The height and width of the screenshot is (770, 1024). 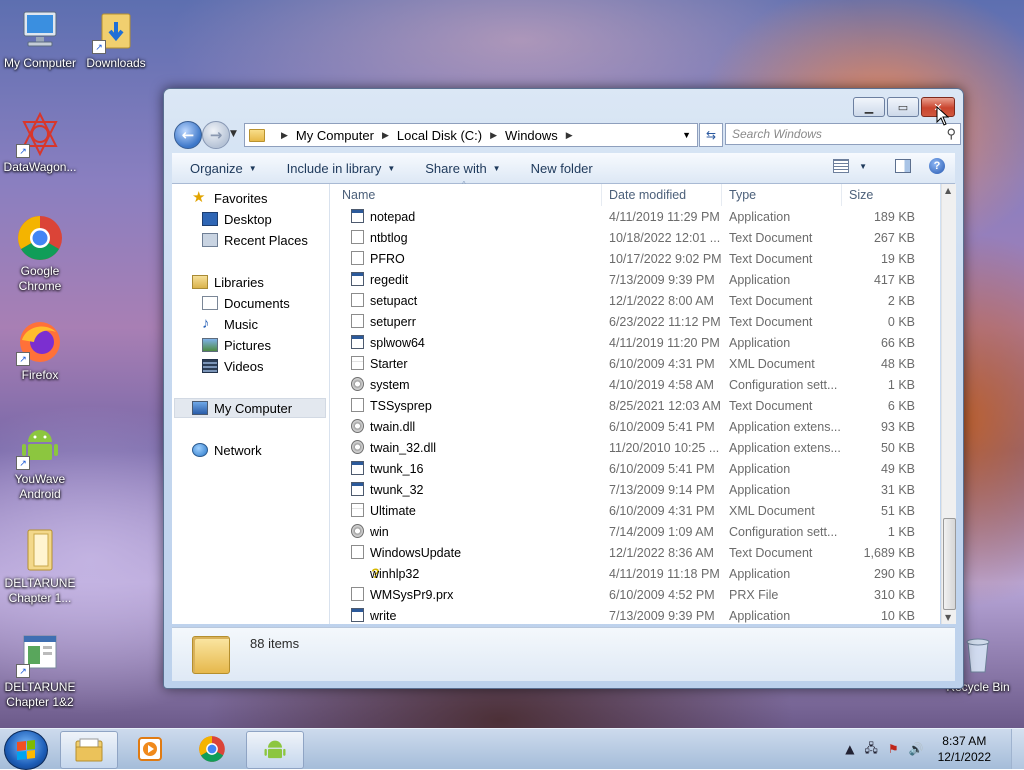 What do you see at coordinates (948, 404) in the screenshot?
I see `vertical-scrollbar: ▲ ▼` at bounding box center [948, 404].